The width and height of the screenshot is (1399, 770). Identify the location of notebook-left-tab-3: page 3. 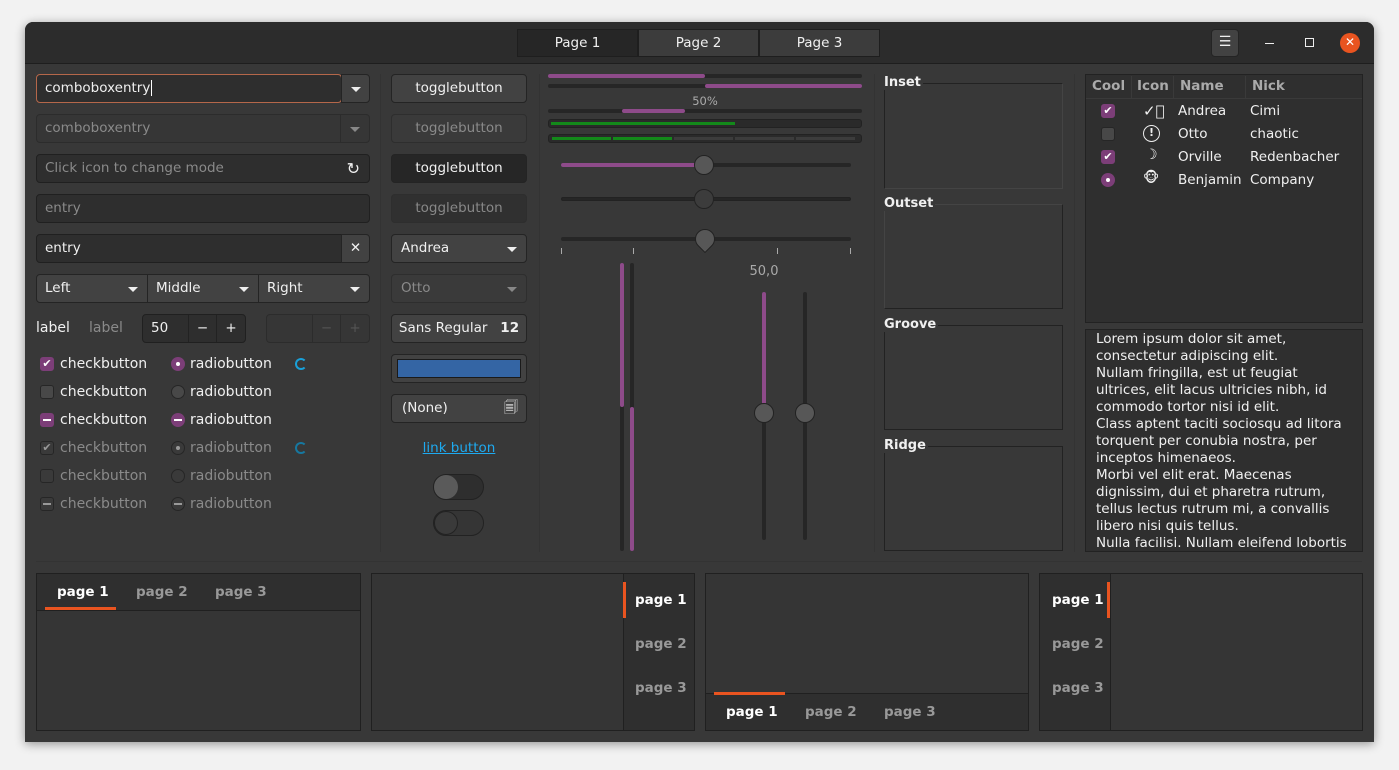
(1078, 688).